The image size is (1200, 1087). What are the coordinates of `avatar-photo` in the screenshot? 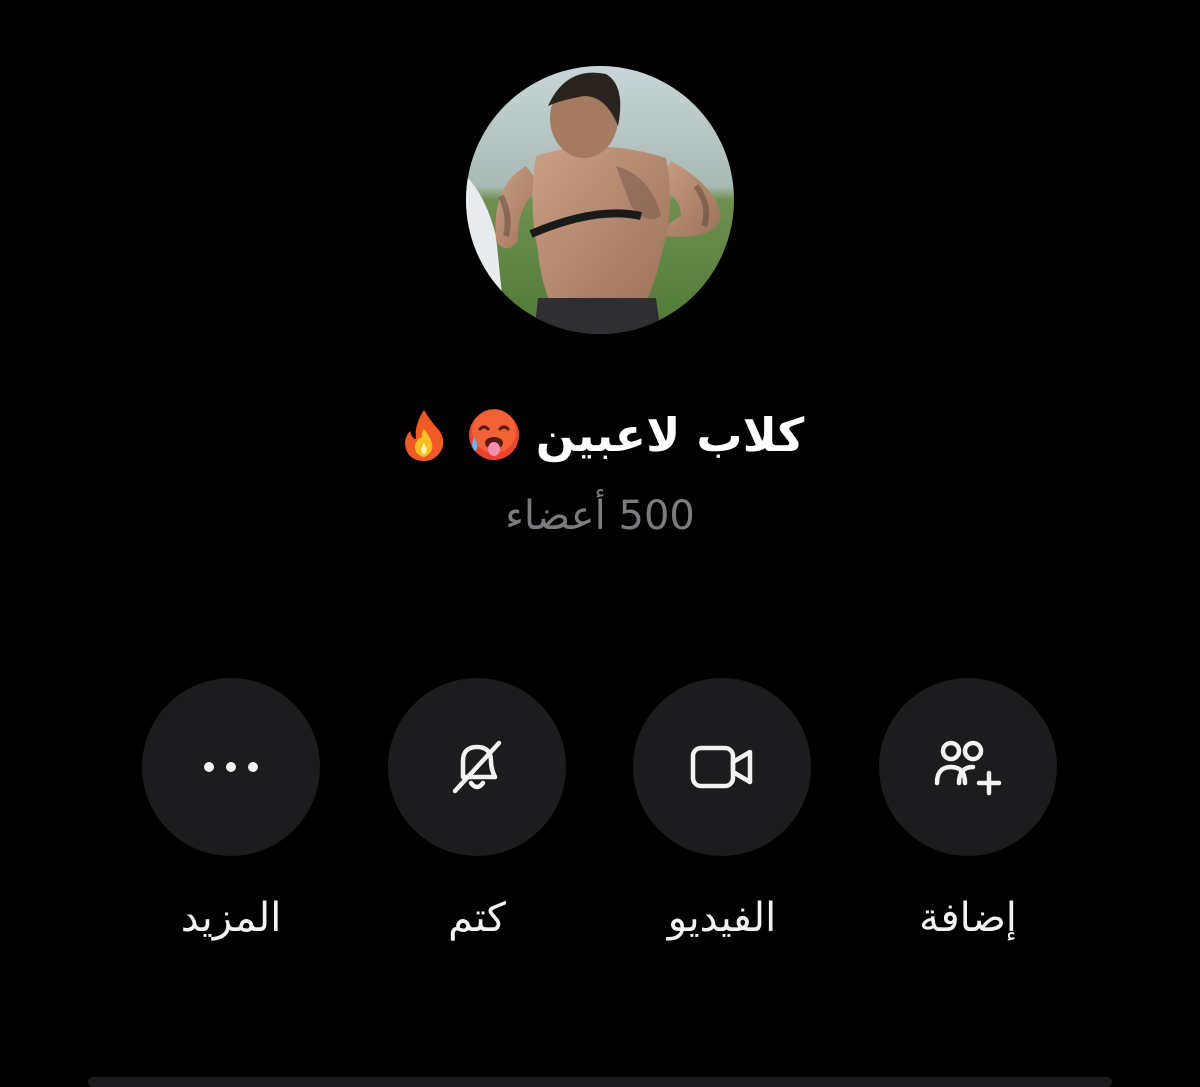 It's located at (600, 200).